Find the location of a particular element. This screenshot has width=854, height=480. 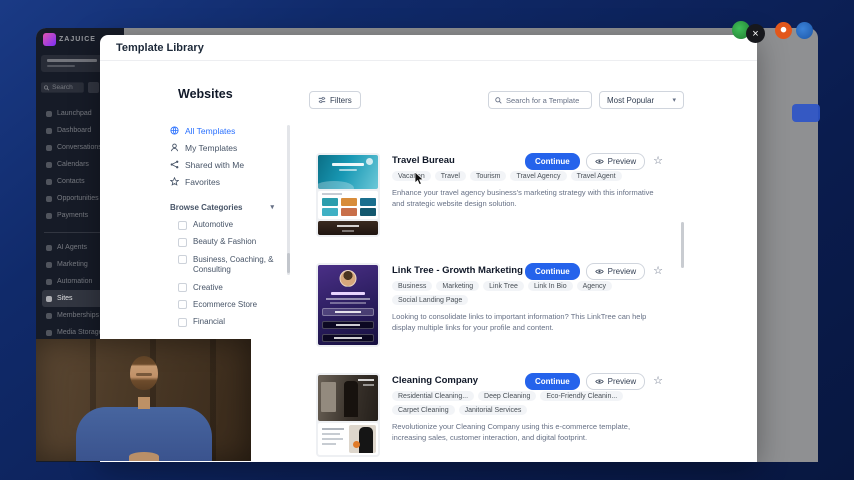

new-button-fragment is located at coordinates (806, 113).